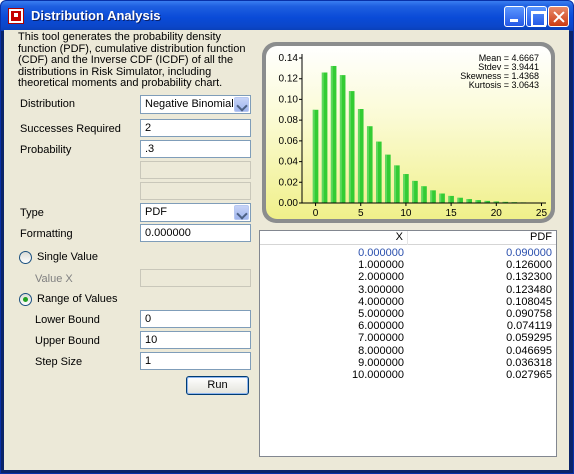 The width and height of the screenshot is (574, 474). I want to click on lower-bound-input: 0, so click(195, 319).